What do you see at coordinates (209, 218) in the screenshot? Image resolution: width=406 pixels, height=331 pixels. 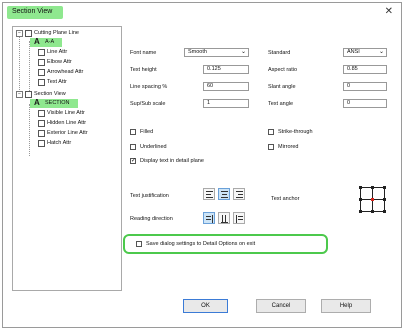 I see `reading-ltr-icon` at bounding box center [209, 218].